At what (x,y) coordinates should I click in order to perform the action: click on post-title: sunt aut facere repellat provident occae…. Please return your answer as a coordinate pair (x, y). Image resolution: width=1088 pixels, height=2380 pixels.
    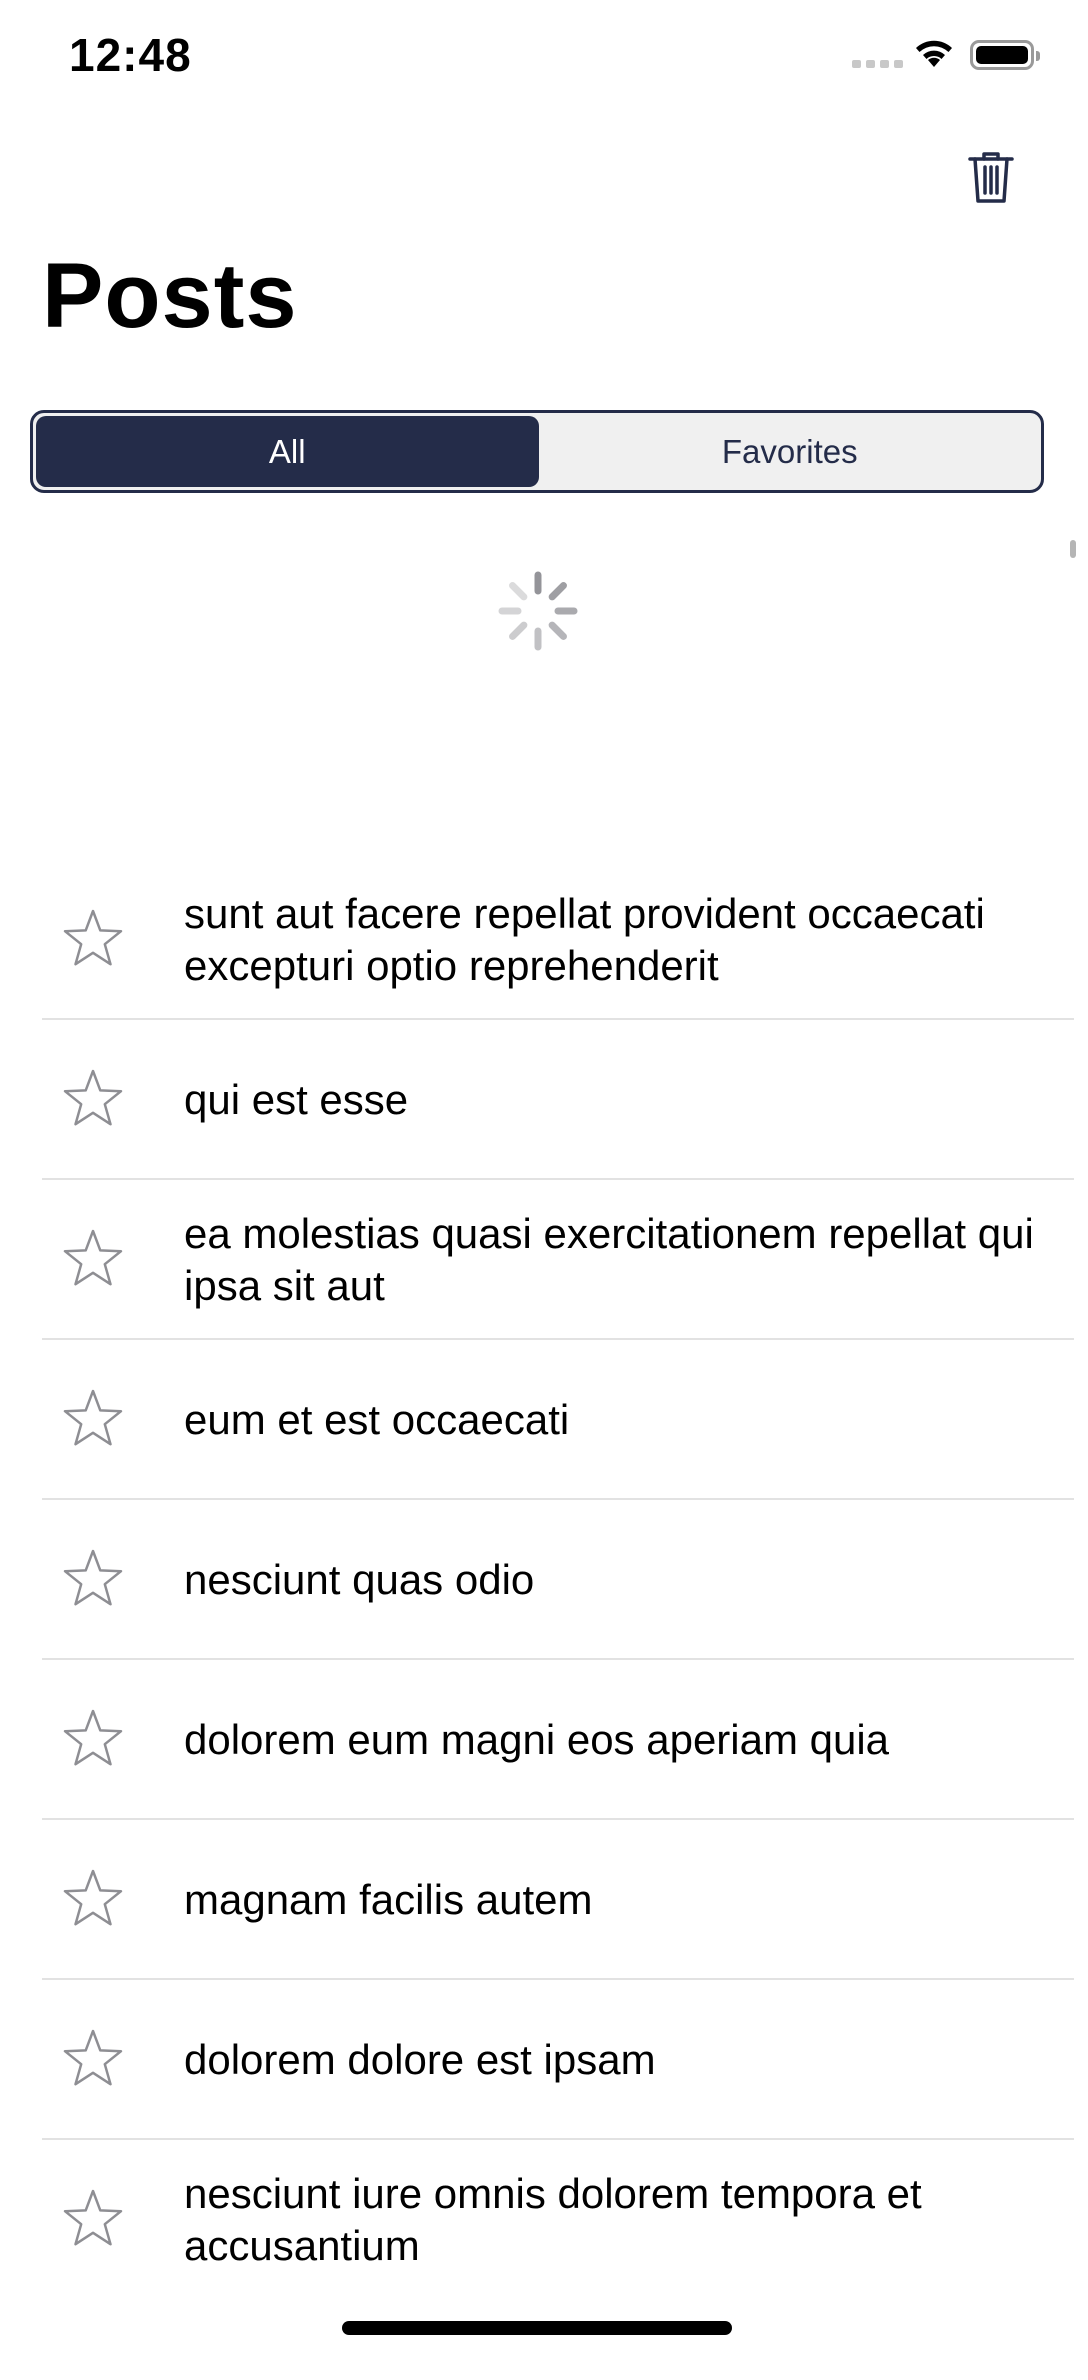
    Looking at the image, I should click on (584, 939).